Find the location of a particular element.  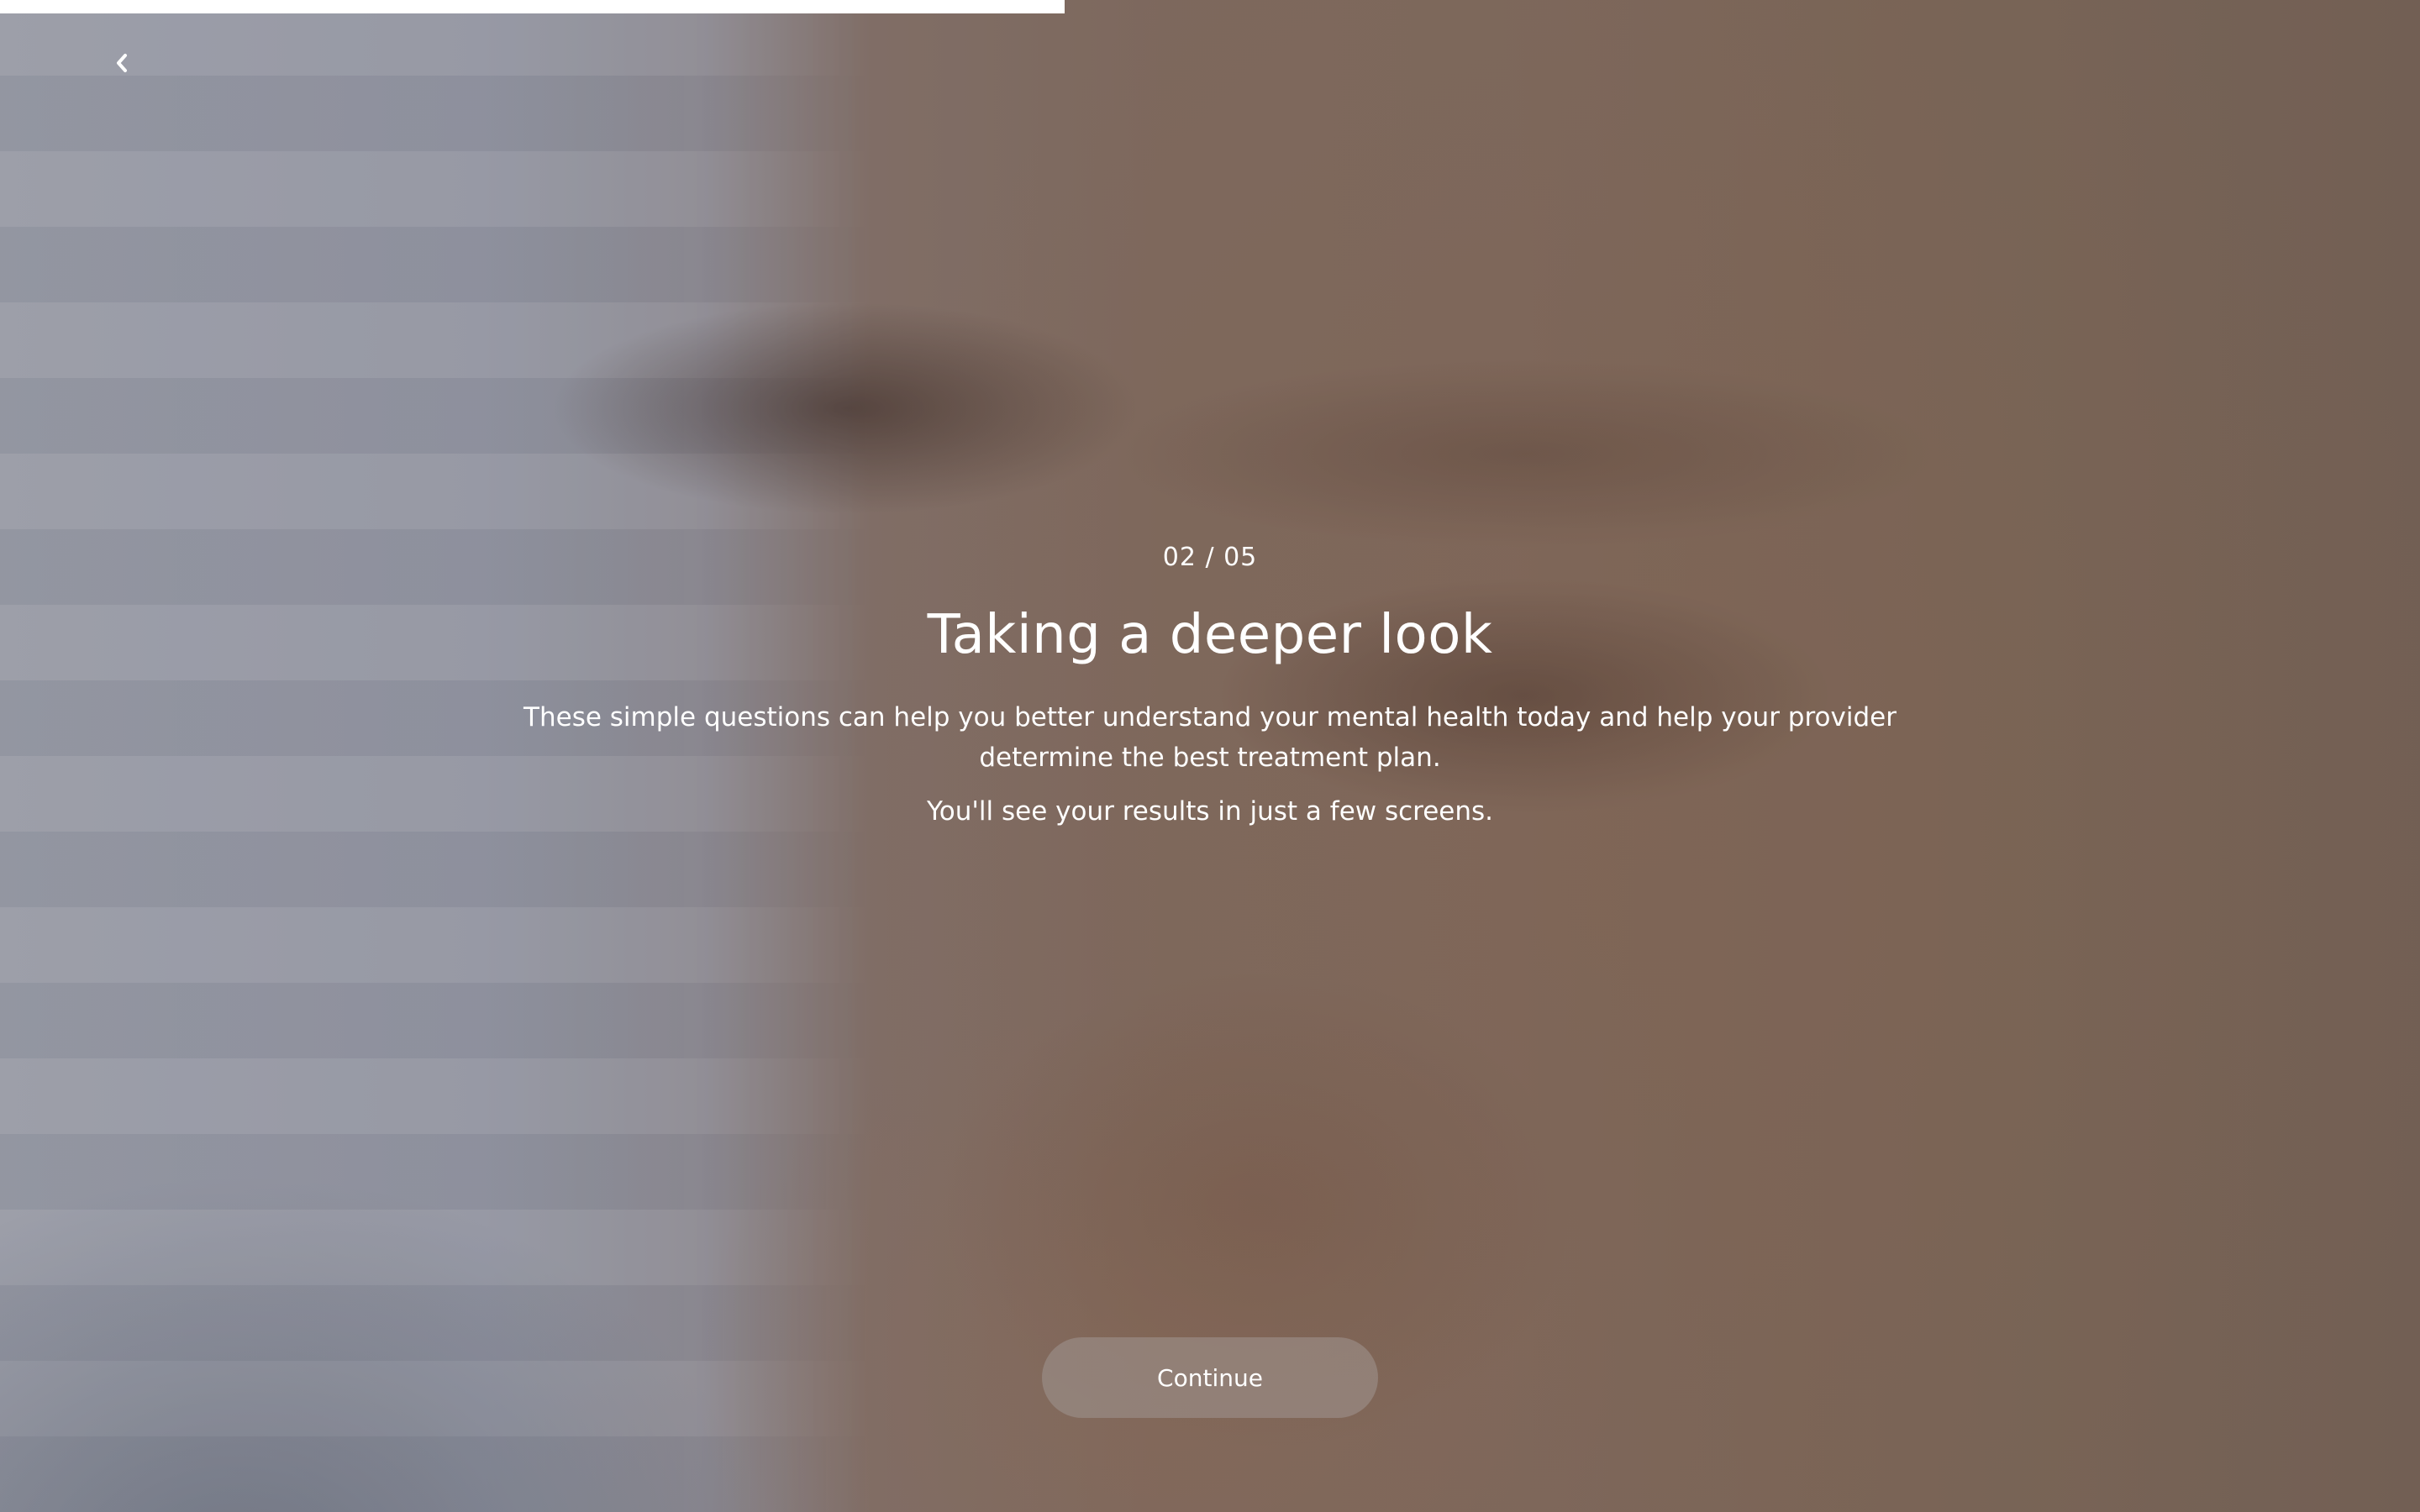

progress-bar-fill is located at coordinates (532, 6).